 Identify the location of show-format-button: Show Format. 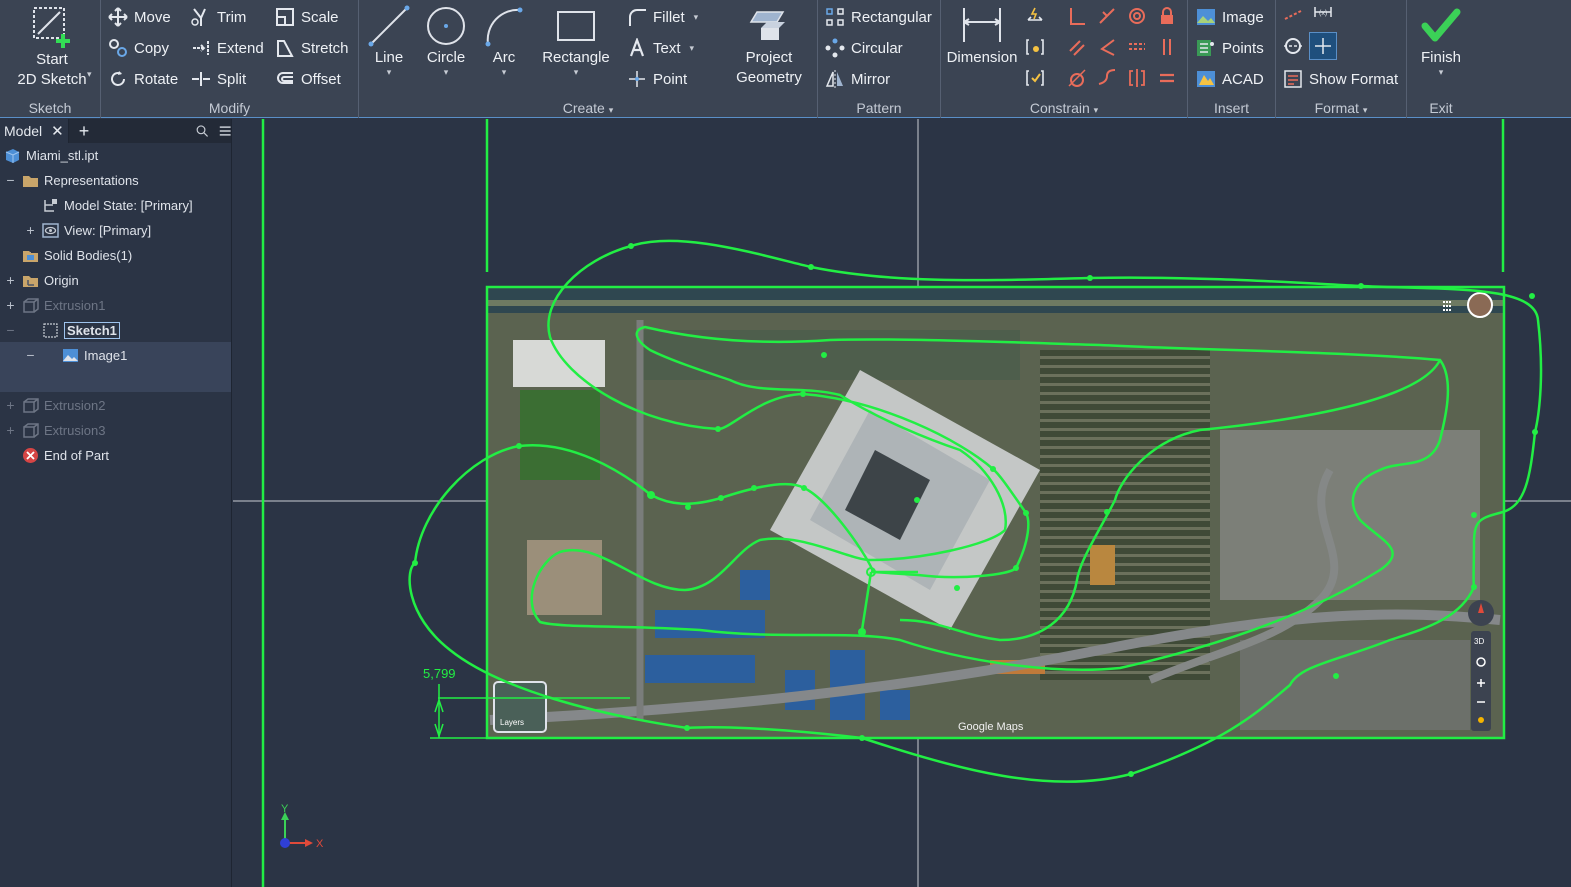
(1340, 79).